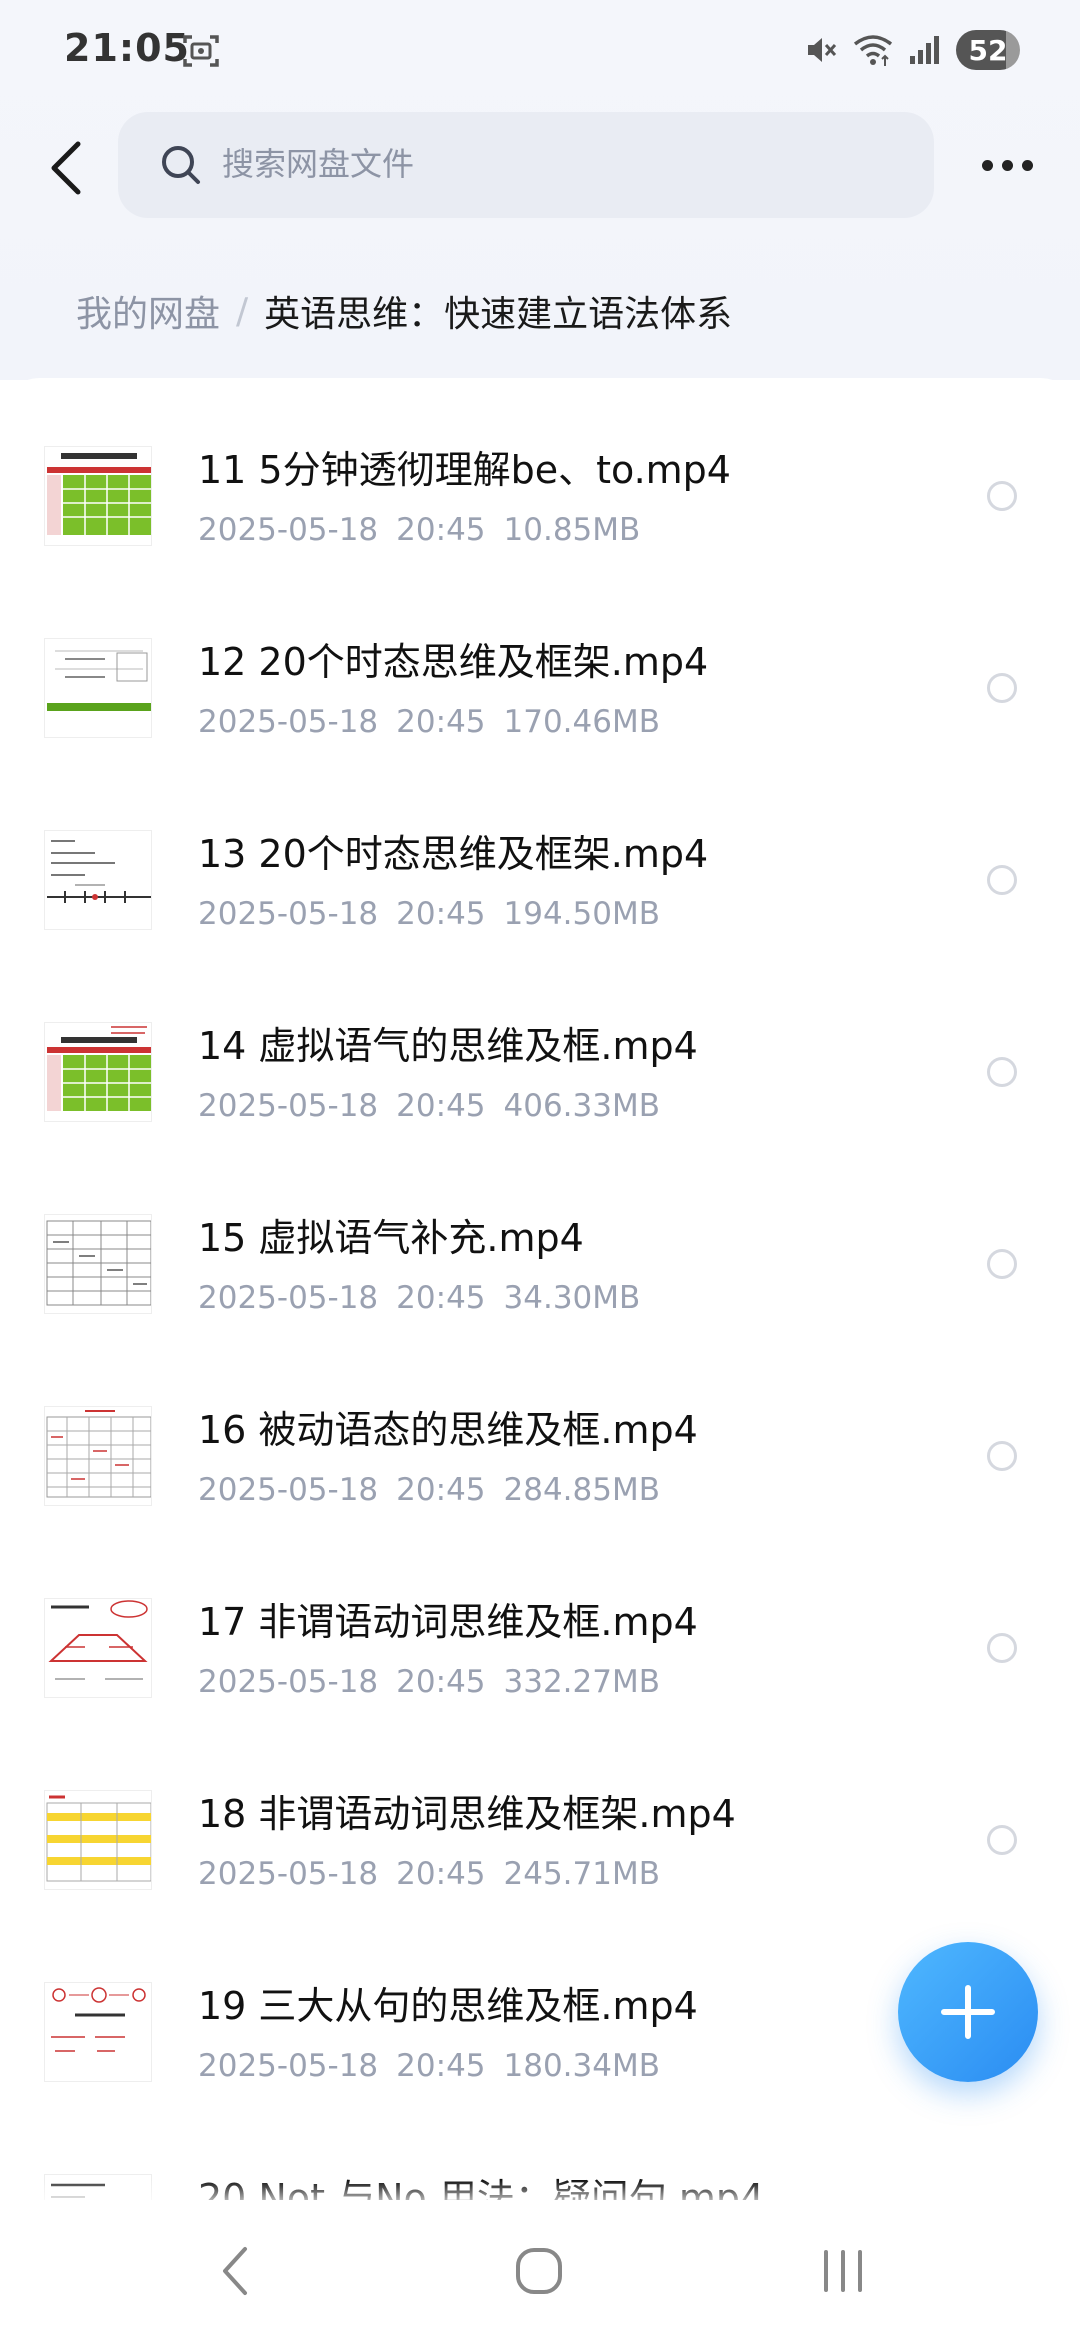 Image resolution: width=1080 pixels, height=2340 pixels. I want to click on file-meta: 2025-05-18 20:45 332.27MB, so click(438, 1682).